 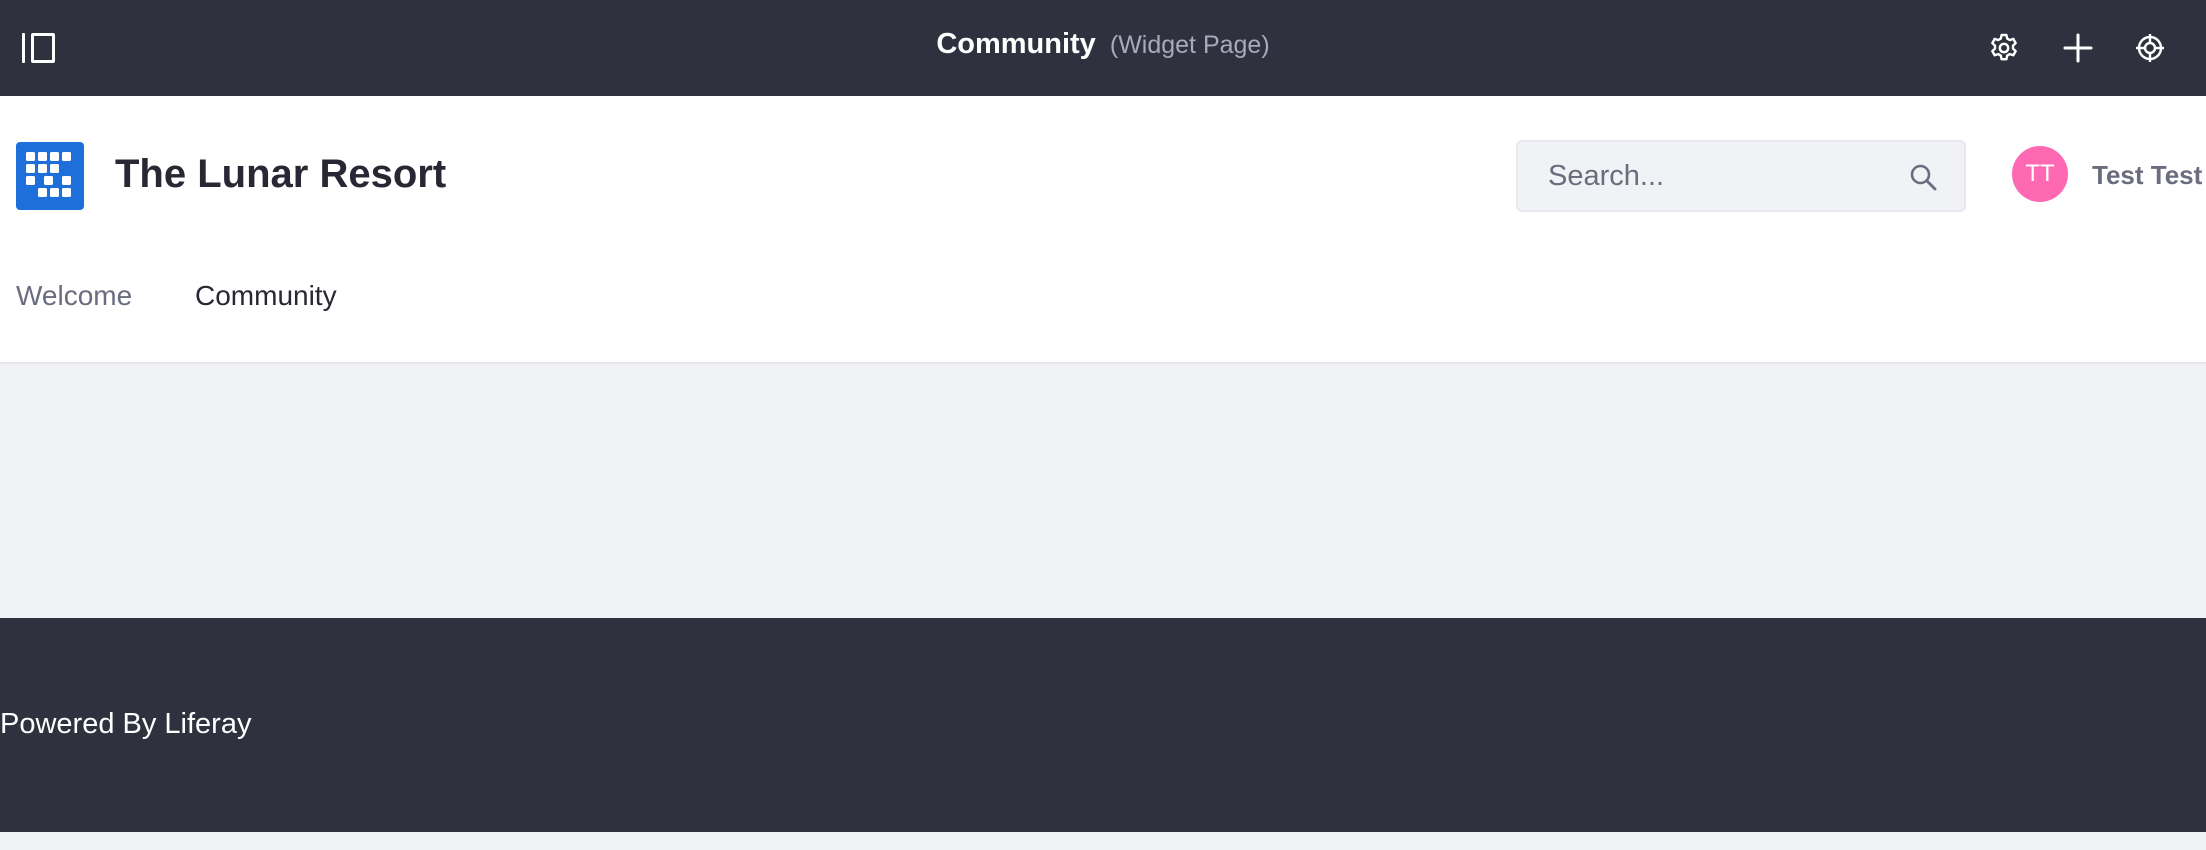 I want to click on user-avatar: TT, so click(x=2040, y=174).